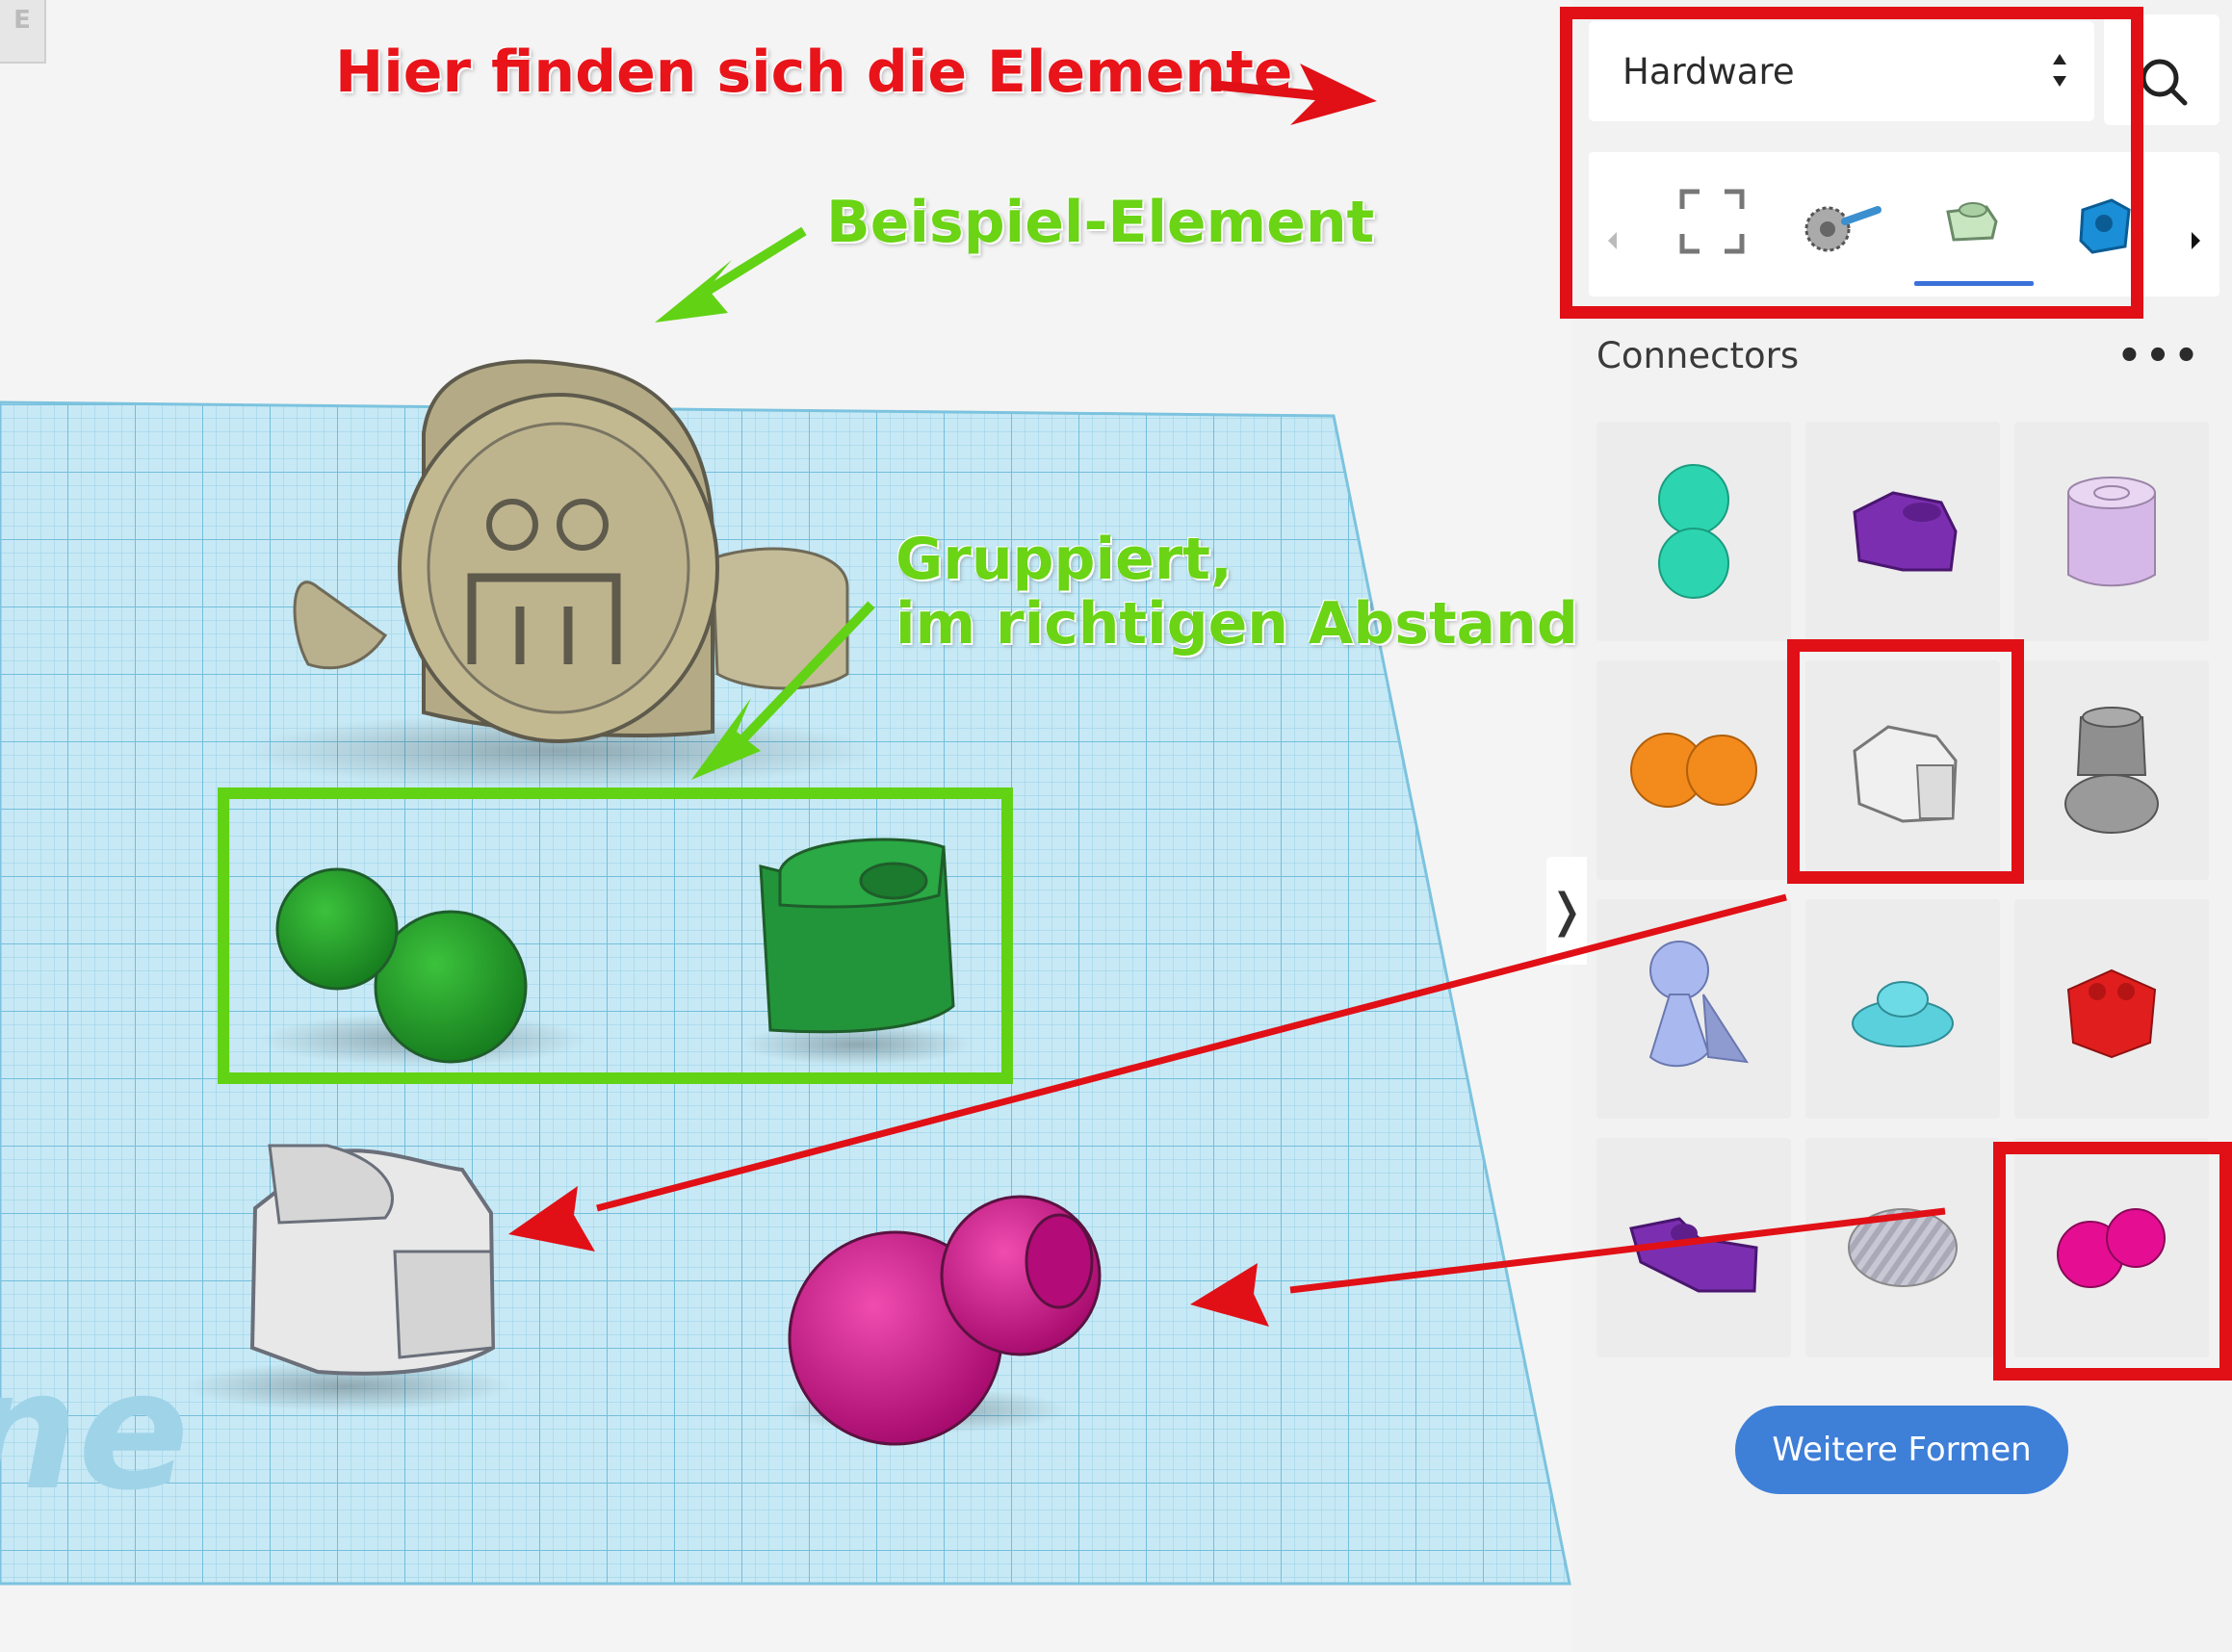 The height and width of the screenshot is (1652, 2232). What do you see at coordinates (615, 935) in the screenshot?
I see `highlight-grouped-elements` at bounding box center [615, 935].